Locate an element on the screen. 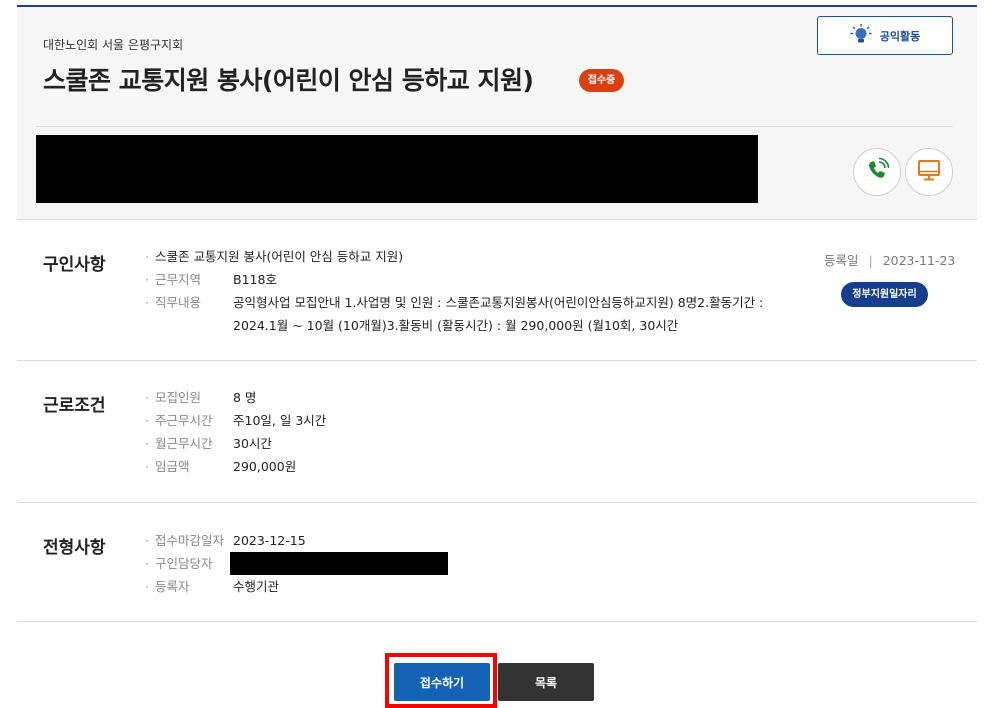 This screenshot has width=994, height=708. condition-value: 290,000원 is located at coordinates (265, 466).